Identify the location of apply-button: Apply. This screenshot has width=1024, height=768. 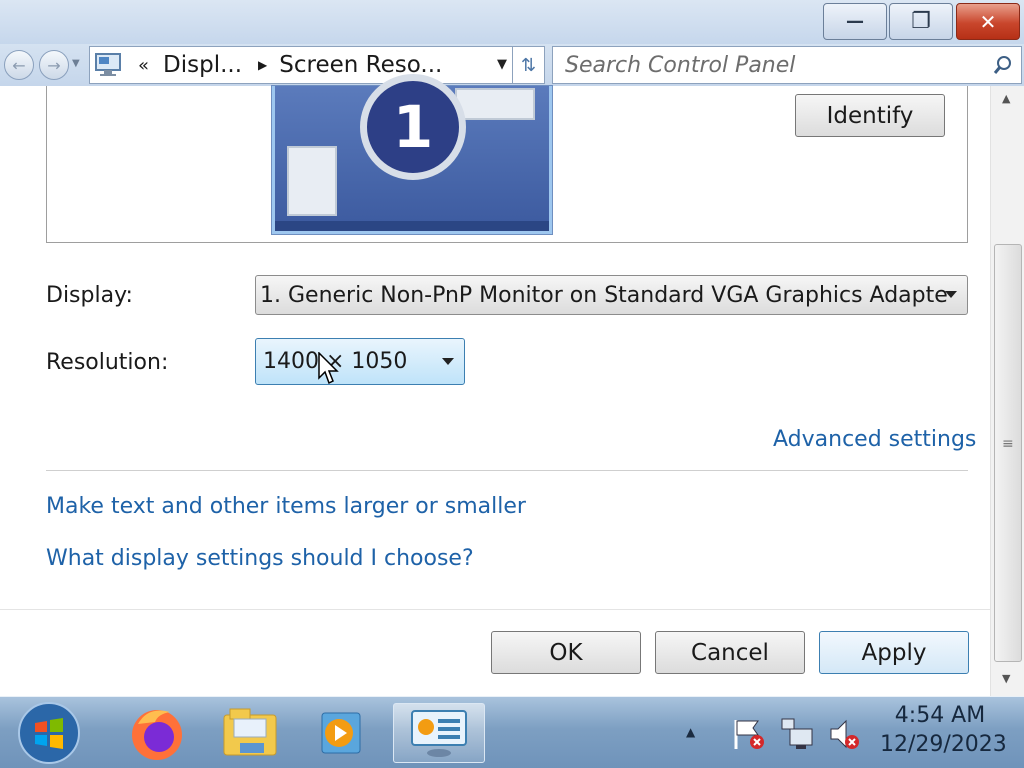
(894, 652).